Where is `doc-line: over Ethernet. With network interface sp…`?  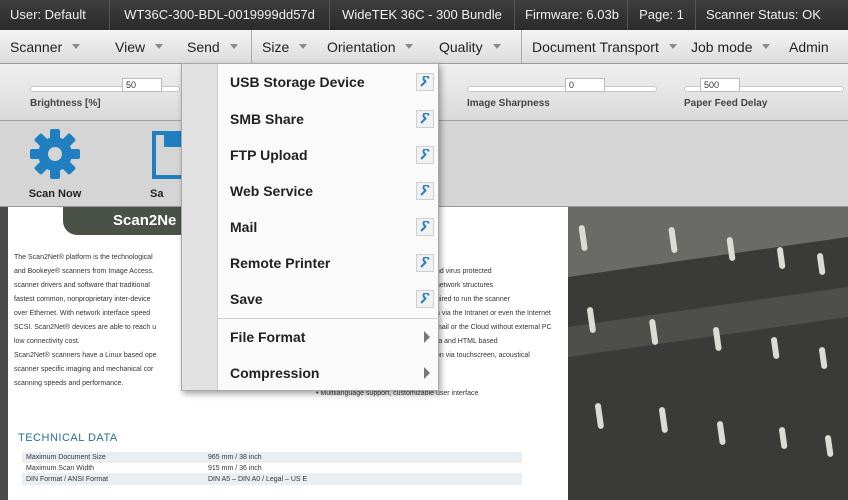 doc-line: over Ethernet. With network interface sp… is located at coordinates (82, 313).